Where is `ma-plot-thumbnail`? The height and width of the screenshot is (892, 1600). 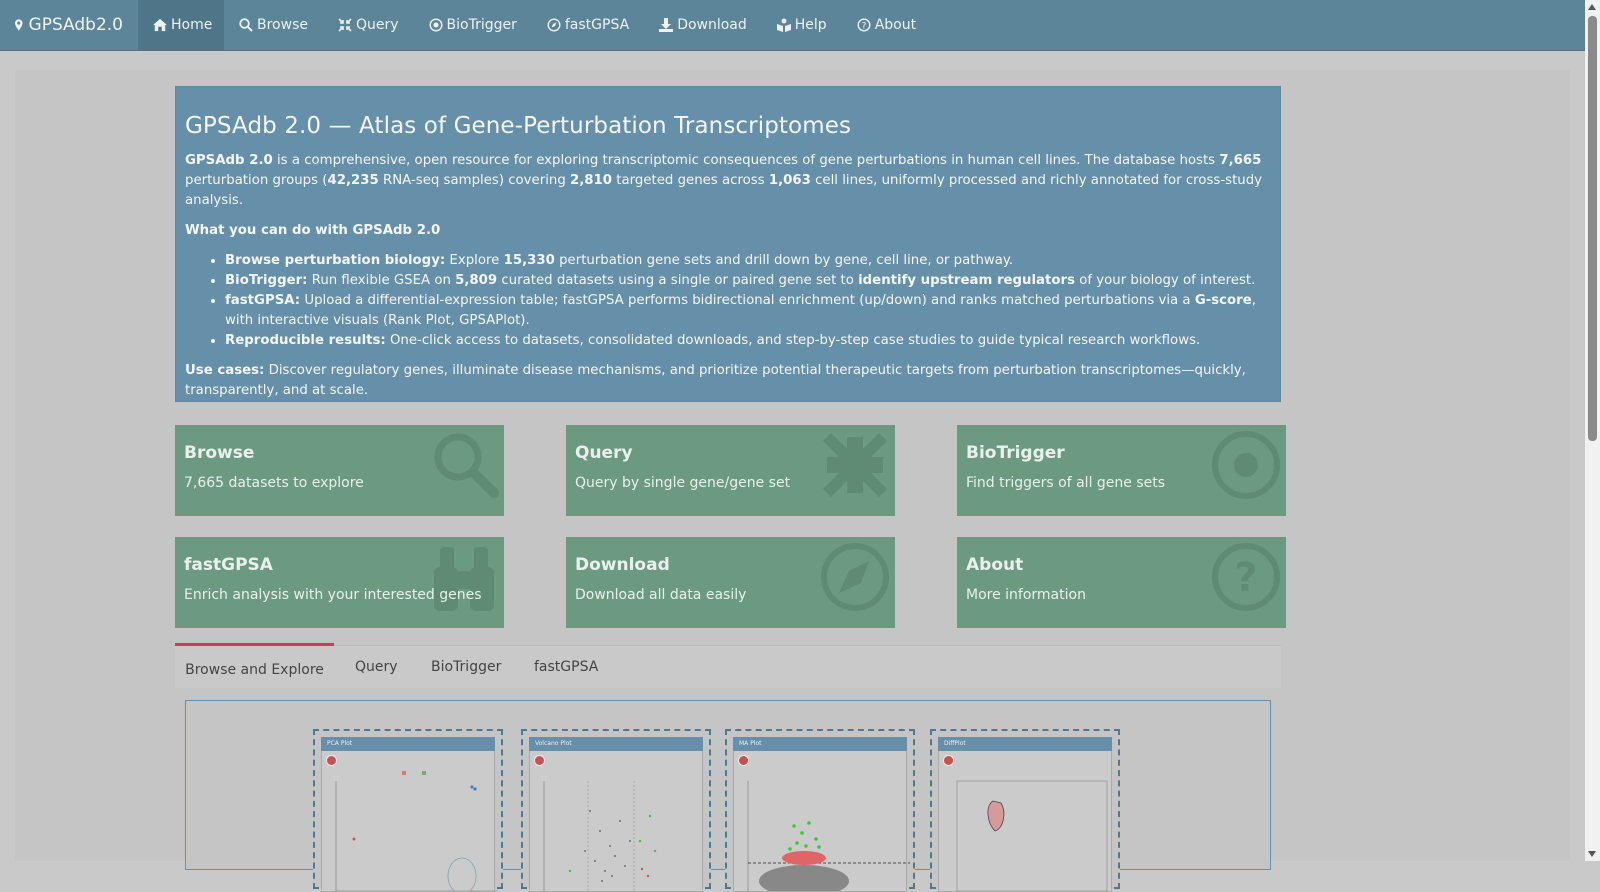 ma-plot-thumbnail is located at coordinates (828, 836).